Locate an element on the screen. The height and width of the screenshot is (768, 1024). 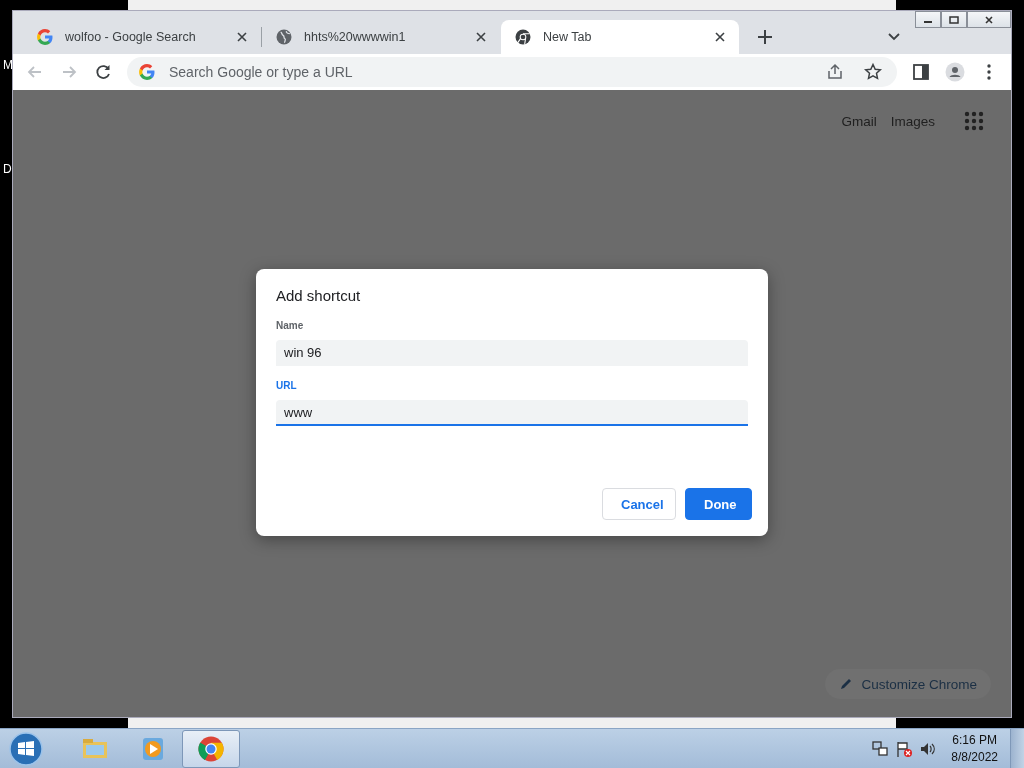
pencil-icon is located at coordinates (846, 684).